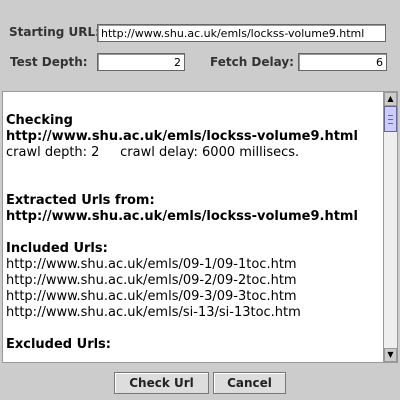  What do you see at coordinates (390, 99) in the screenshot?
I see `scroll-up-arrow-icon: ▲` at bounding box center [390, 99].